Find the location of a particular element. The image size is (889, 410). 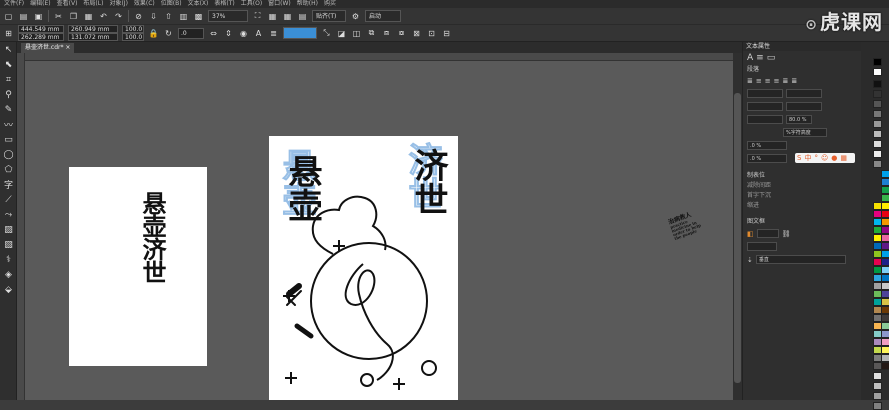

ime-mode-icon: 中 is located at coordinates (807, 158).